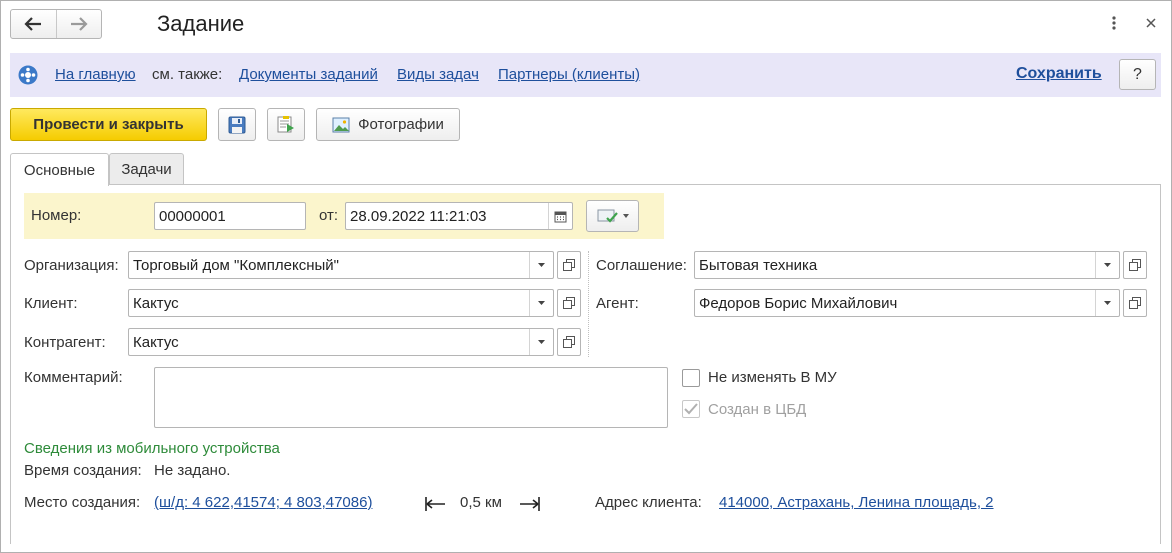 The image size is (1172, 553). Describe the element at coordinates (617, 303) in the screenshot. I see `agent-label: Агент:` at that location.